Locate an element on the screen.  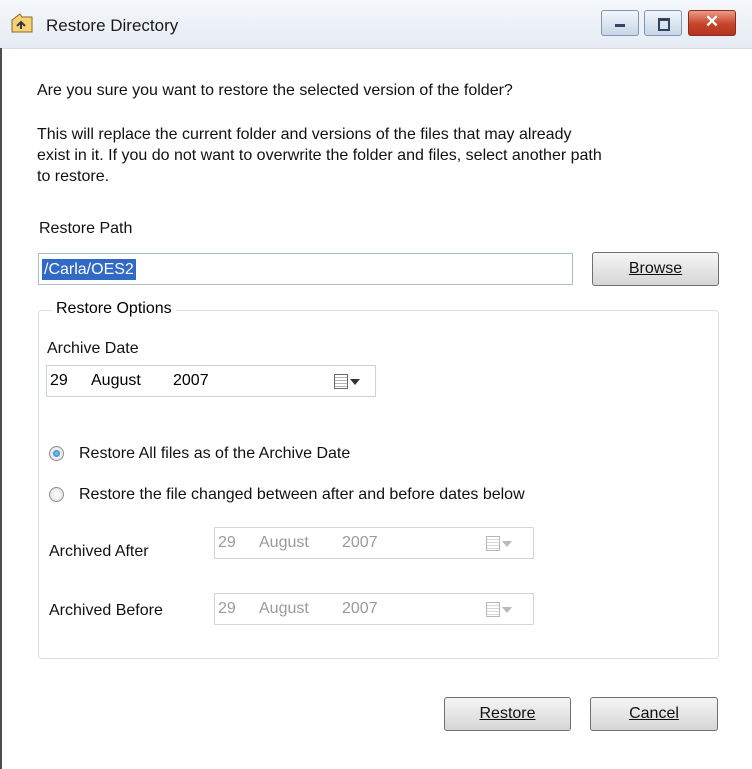
restore-path-value: /Carla/OES2 is located at coordinates (89, 269).